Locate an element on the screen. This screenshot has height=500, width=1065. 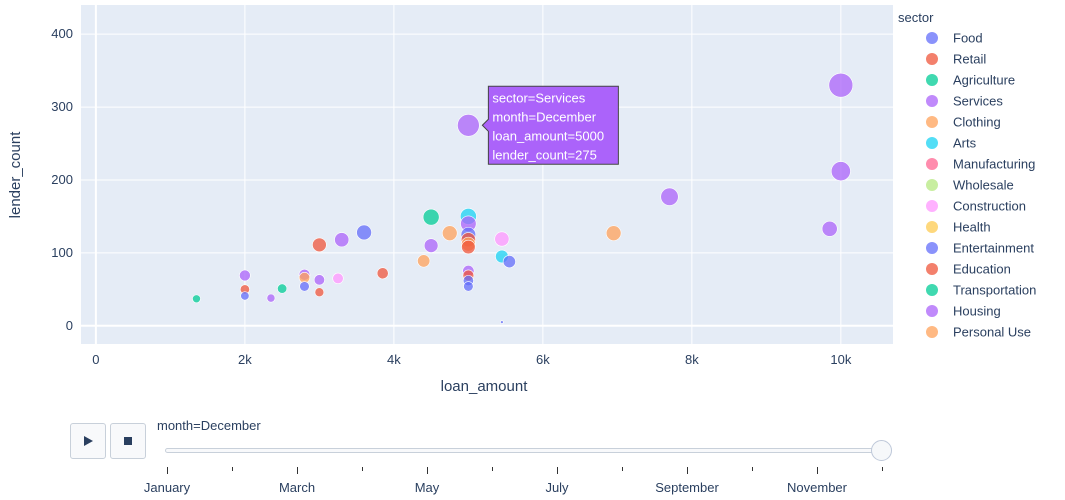
y-tick-label: 200 is located at coordinates (62, 179).